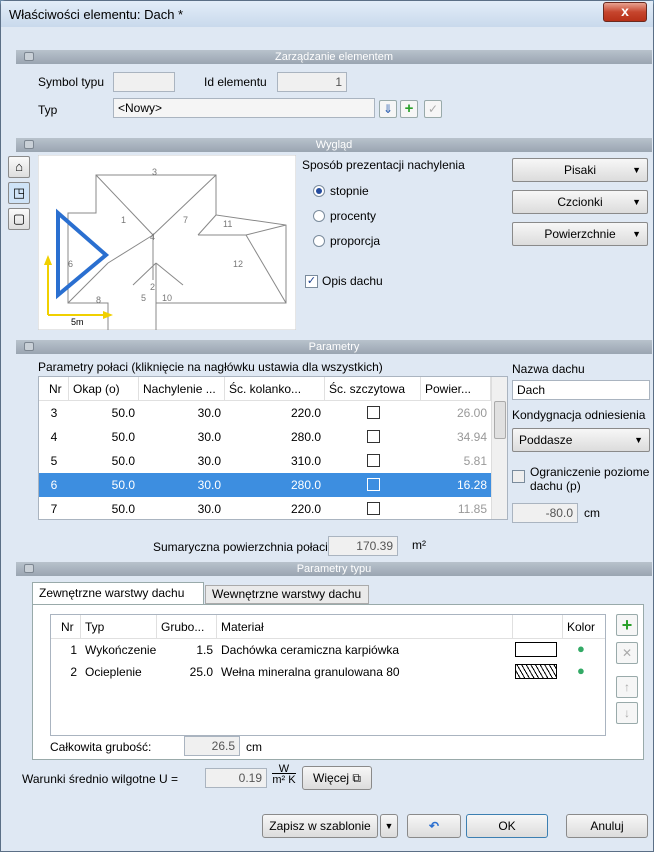 The height and width of the screenshot is (852, 654). I want to click on view-plan-icon: ◳, so click(19, 193).